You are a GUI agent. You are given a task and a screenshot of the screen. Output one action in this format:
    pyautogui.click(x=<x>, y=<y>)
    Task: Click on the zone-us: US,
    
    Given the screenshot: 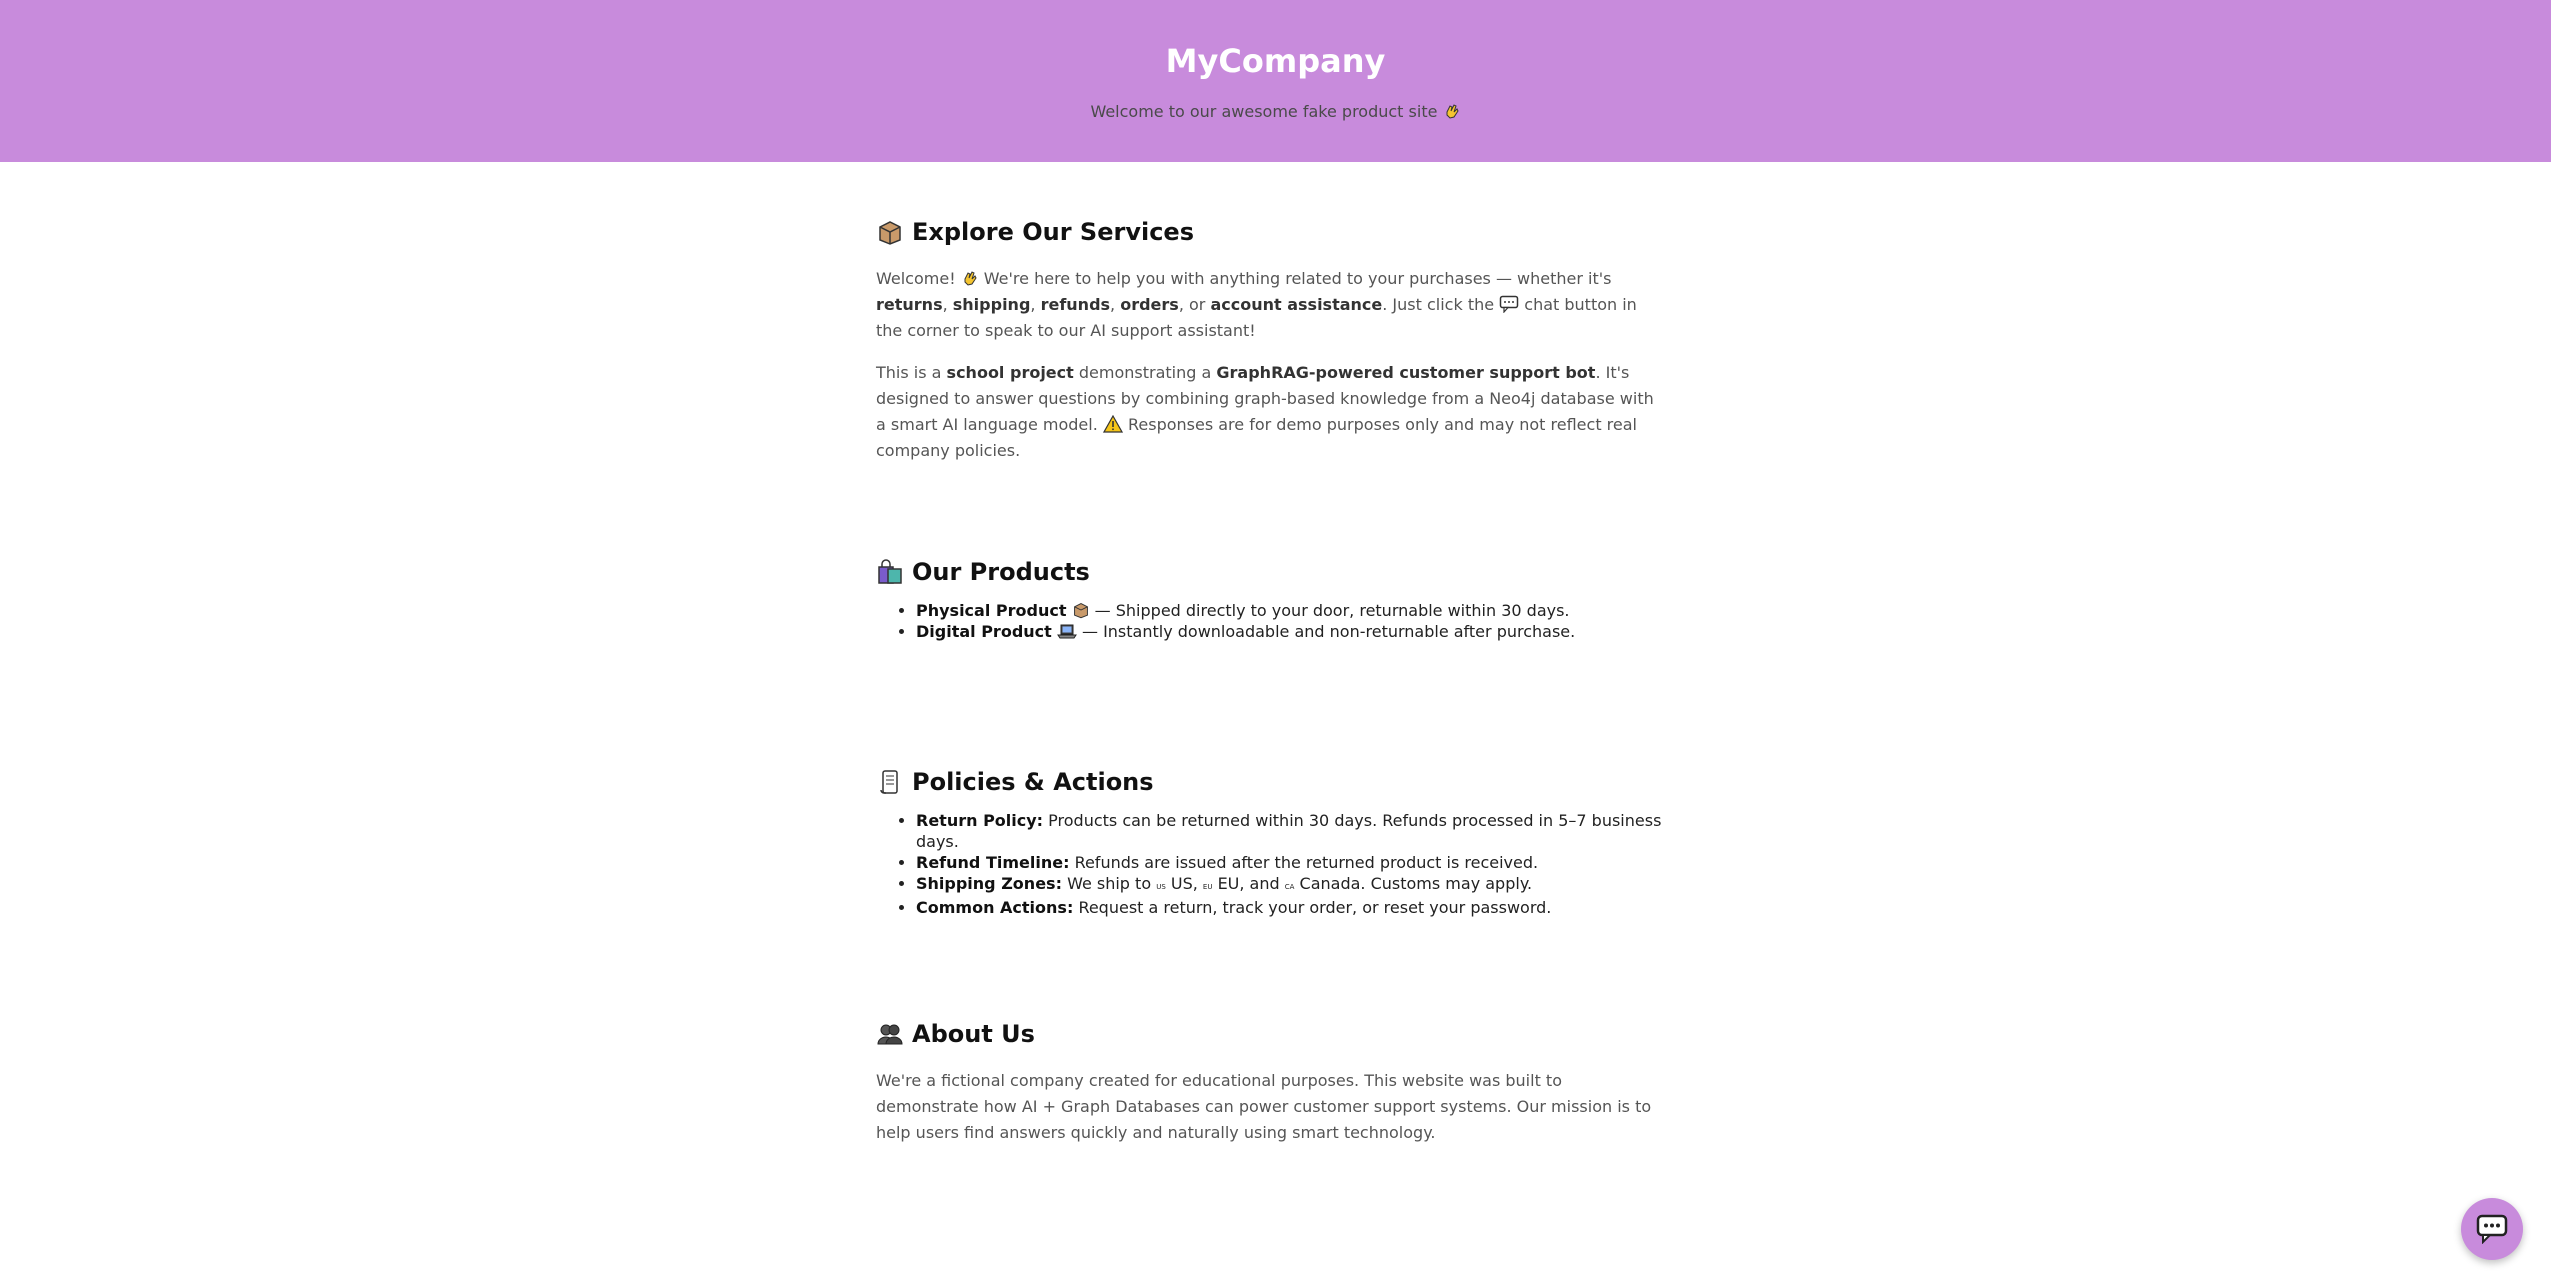 What is the action you would take?
    pyautogui.click(x=1184, y=883)
    